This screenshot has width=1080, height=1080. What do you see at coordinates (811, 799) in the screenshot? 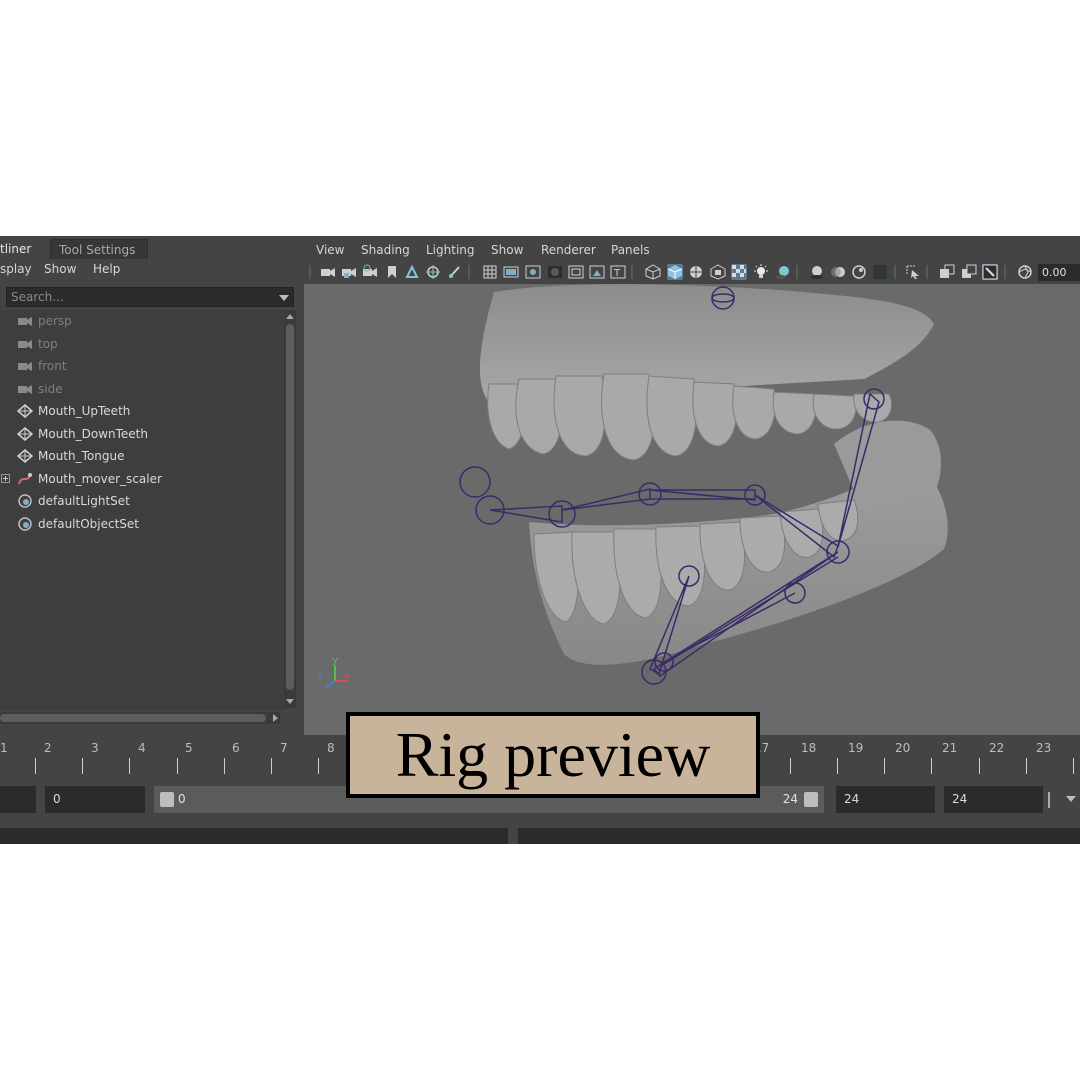
I see `range-end-handle` at bounding box center [811, 799].